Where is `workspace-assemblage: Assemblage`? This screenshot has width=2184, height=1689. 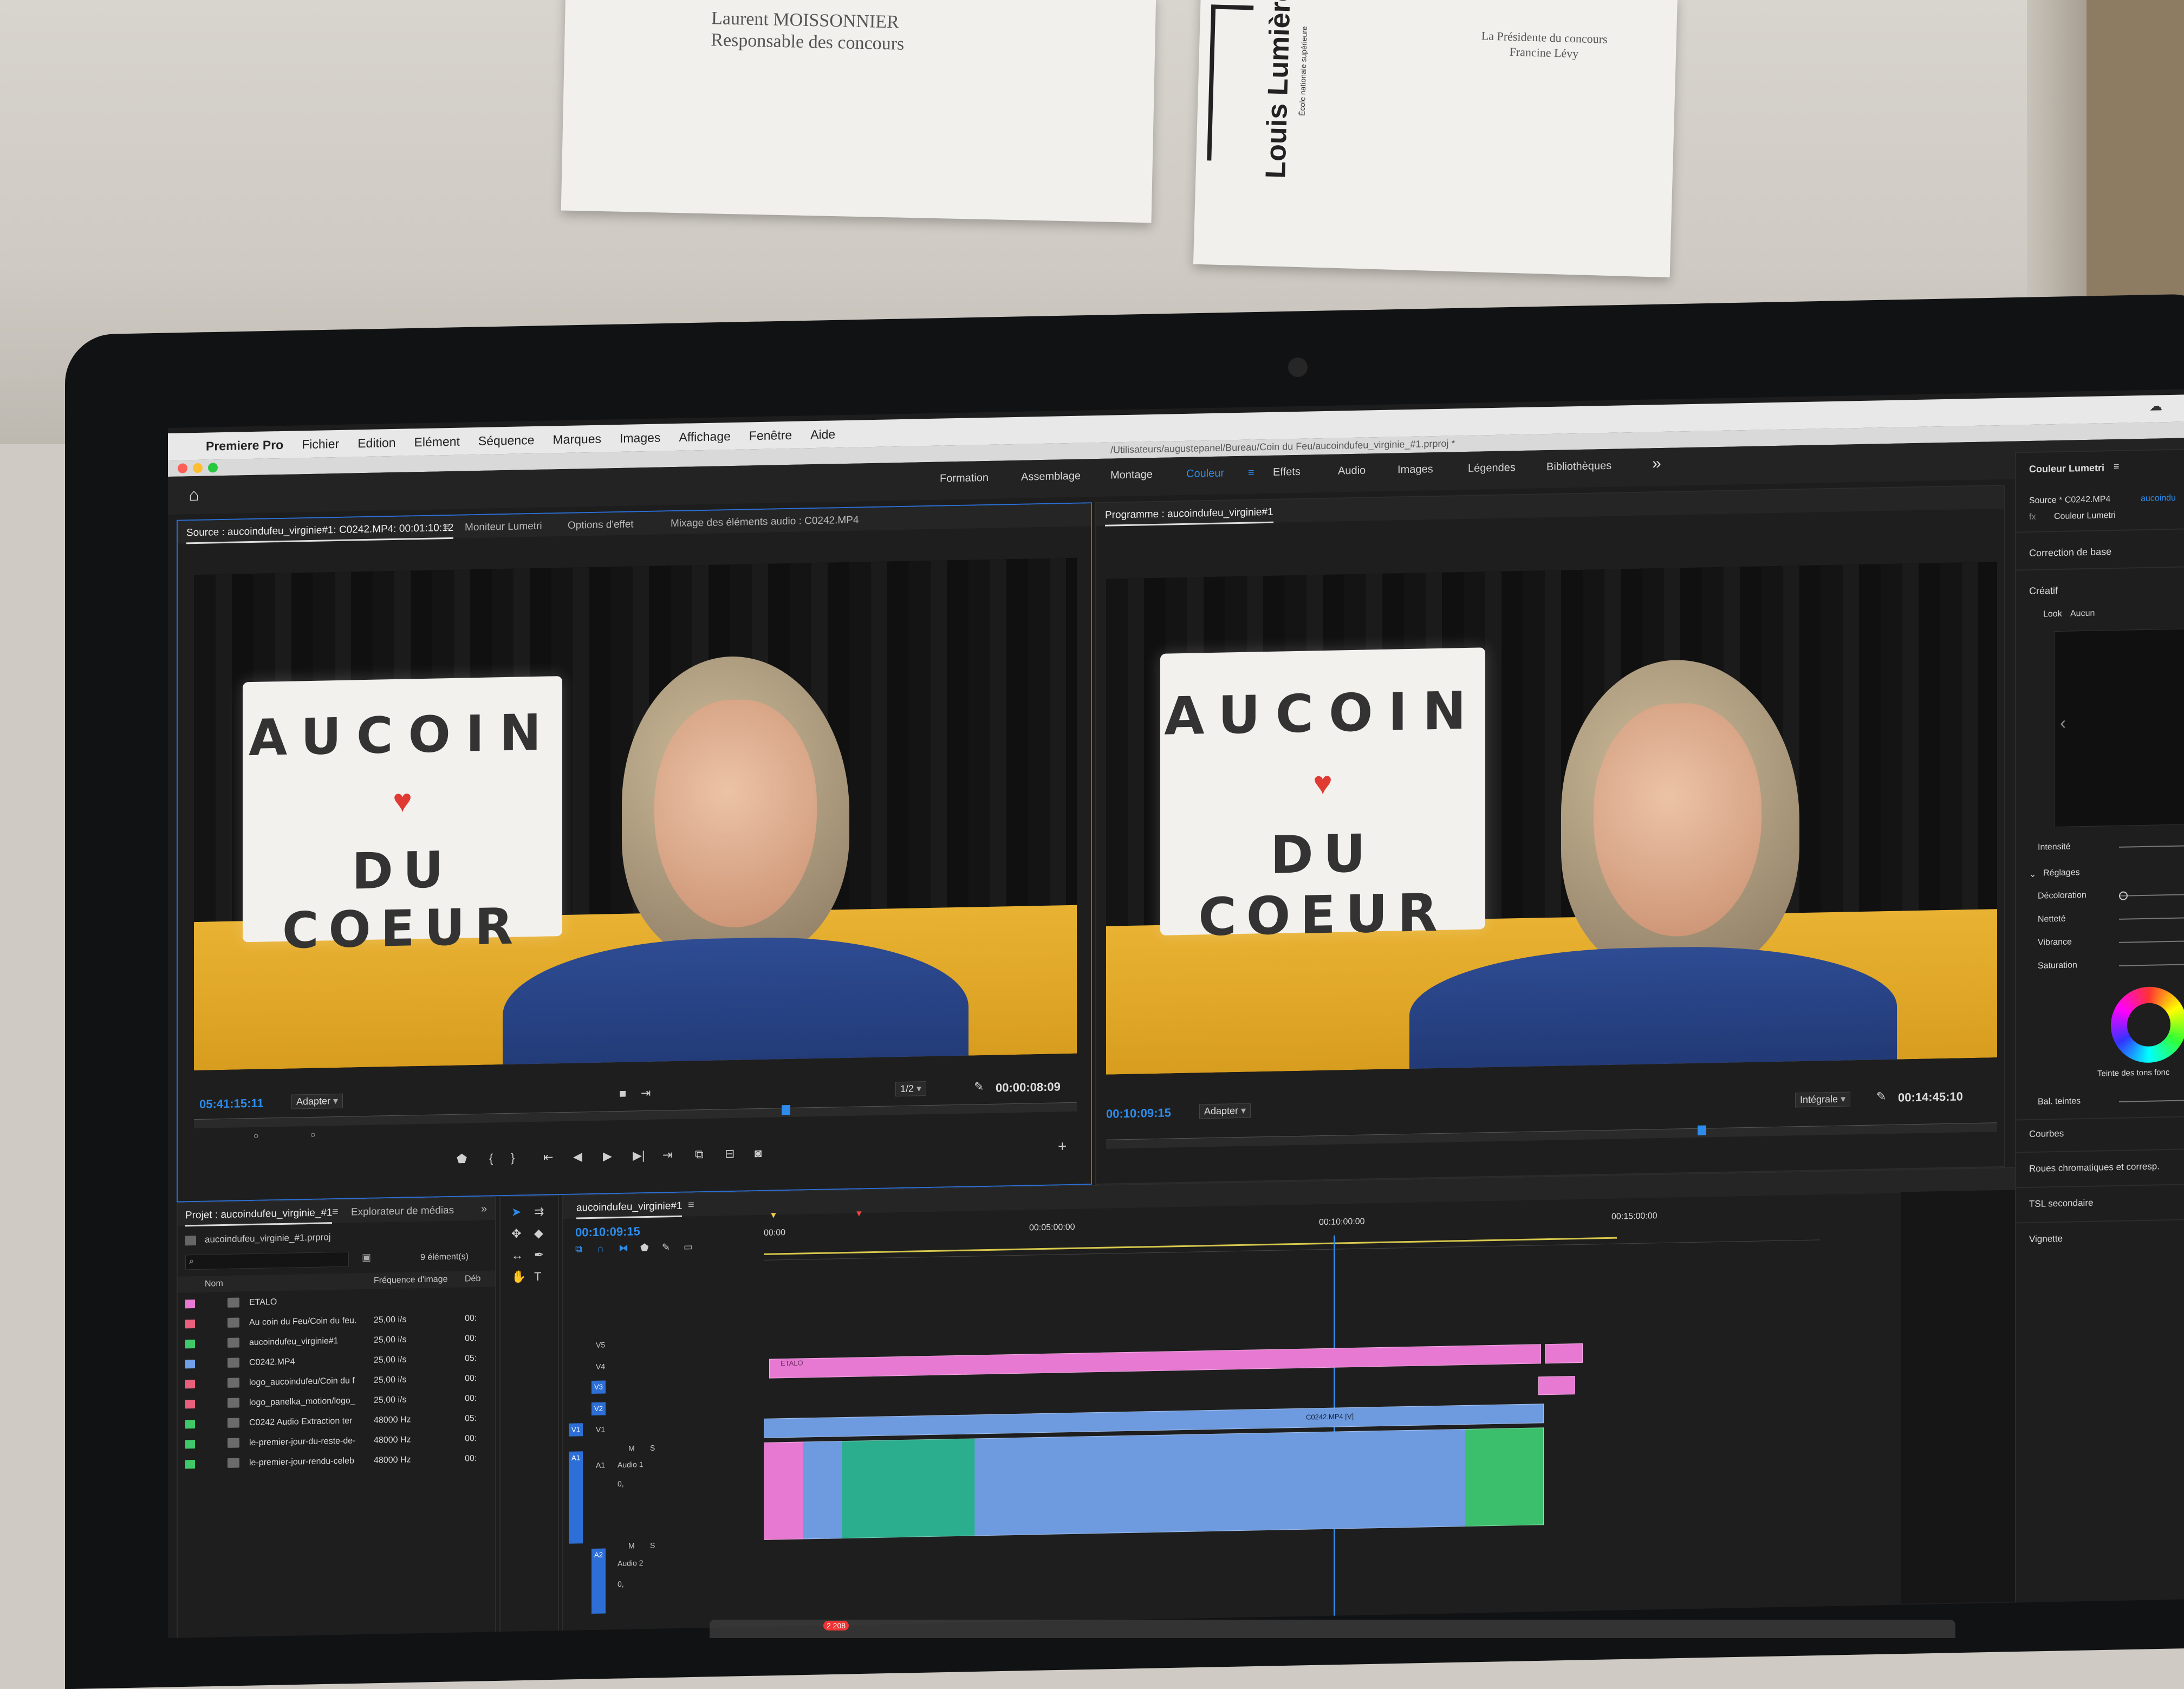
workspace-assemblage: Assemblage is located at coordinates (1051, 477).